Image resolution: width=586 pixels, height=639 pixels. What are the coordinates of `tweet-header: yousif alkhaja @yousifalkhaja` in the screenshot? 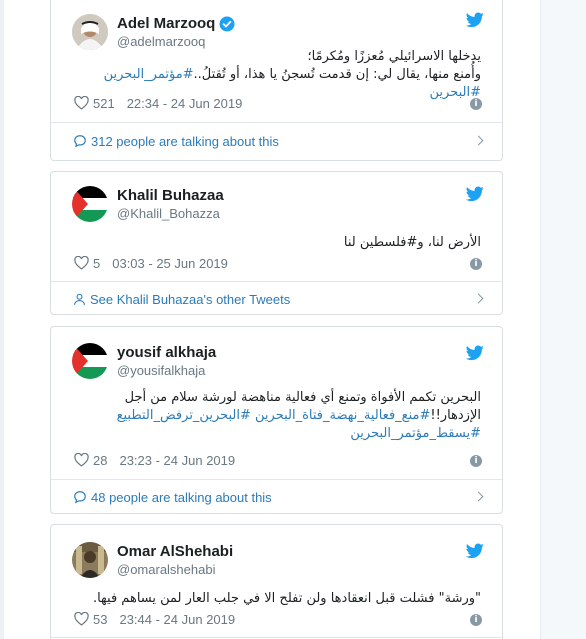 It's located at (144, 361).